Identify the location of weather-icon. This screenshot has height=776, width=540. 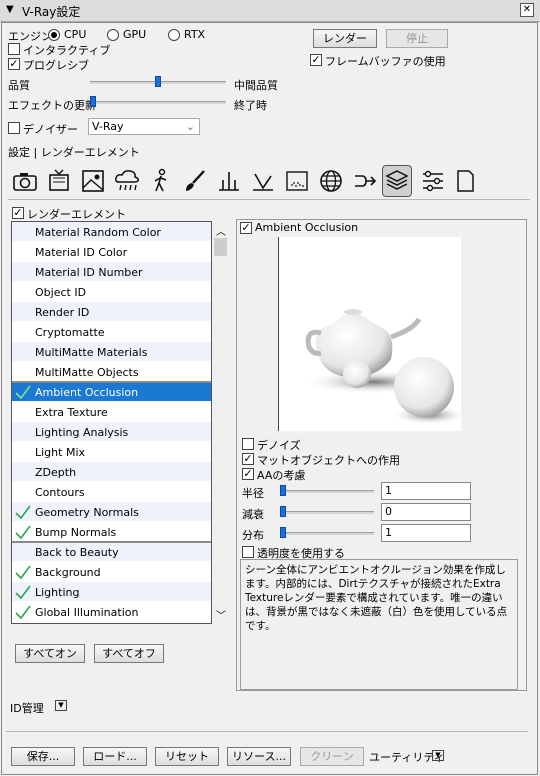
(127, 181).